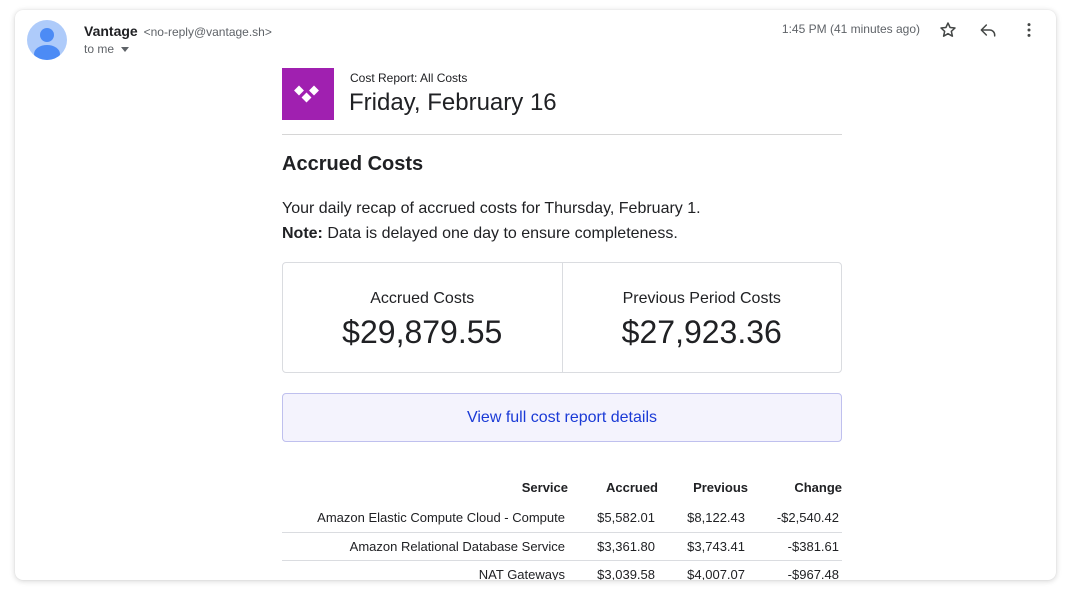 The height and width of the screenshot is (601, 1072). I want to click on metric-label: Previous Period Costs, so click(701, 298).